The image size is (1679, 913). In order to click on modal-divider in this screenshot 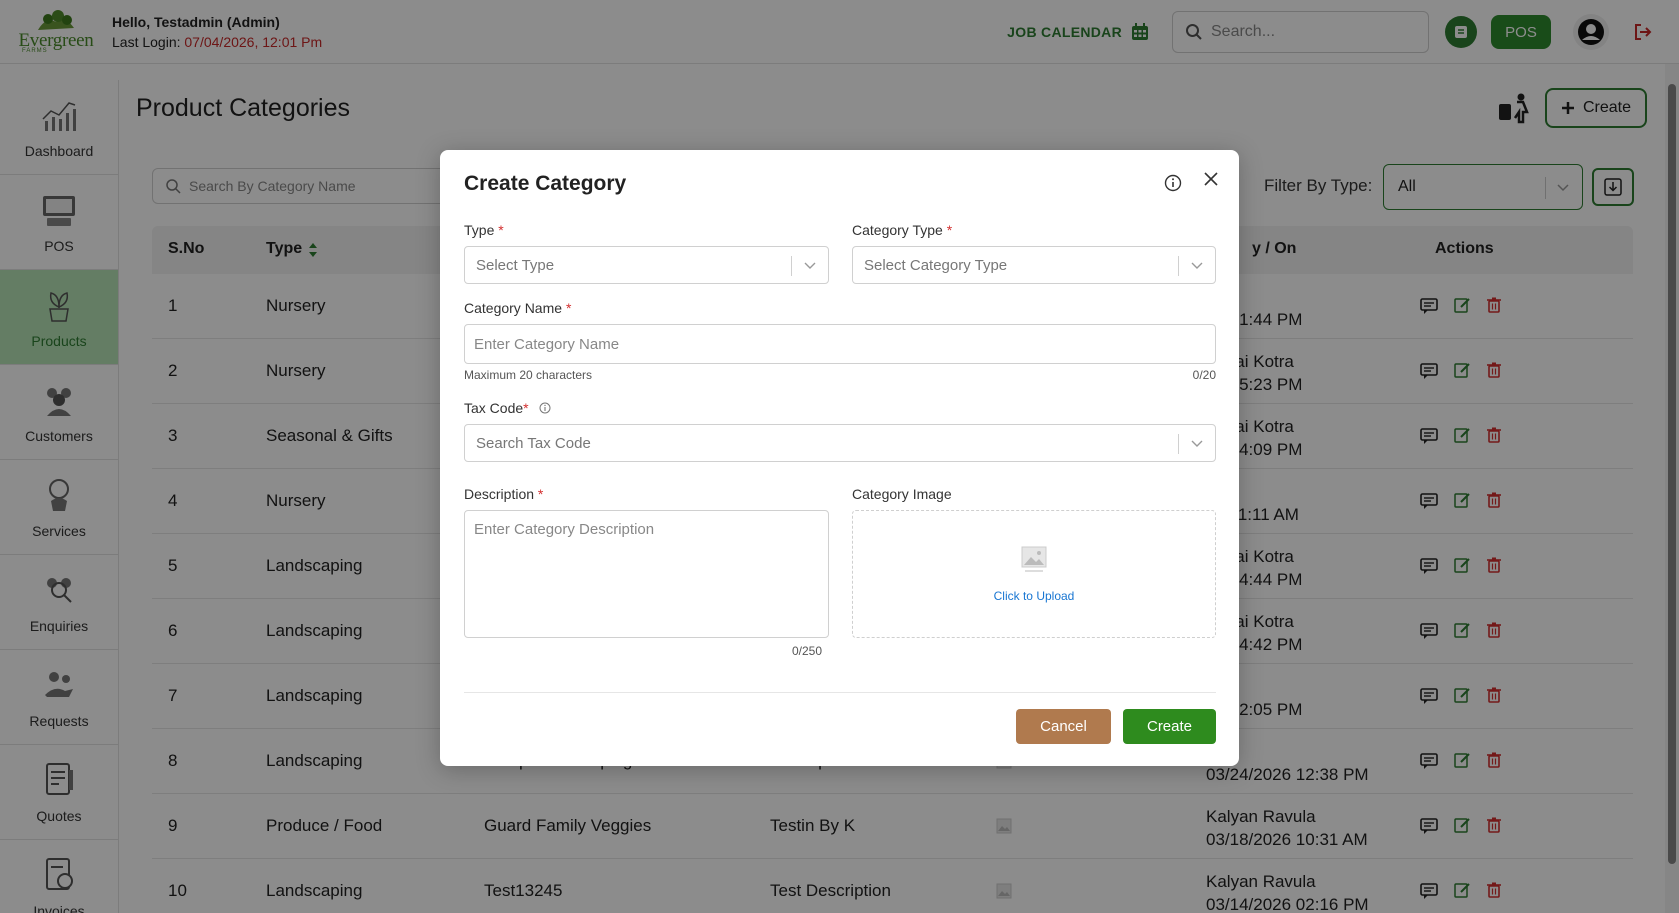, I will do `click(840, 692)`.